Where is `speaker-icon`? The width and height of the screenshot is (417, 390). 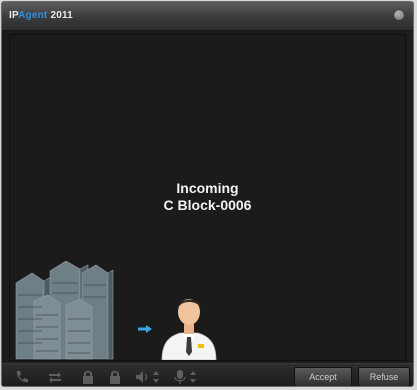
speaker-icon is located at coordinates (143, 377).